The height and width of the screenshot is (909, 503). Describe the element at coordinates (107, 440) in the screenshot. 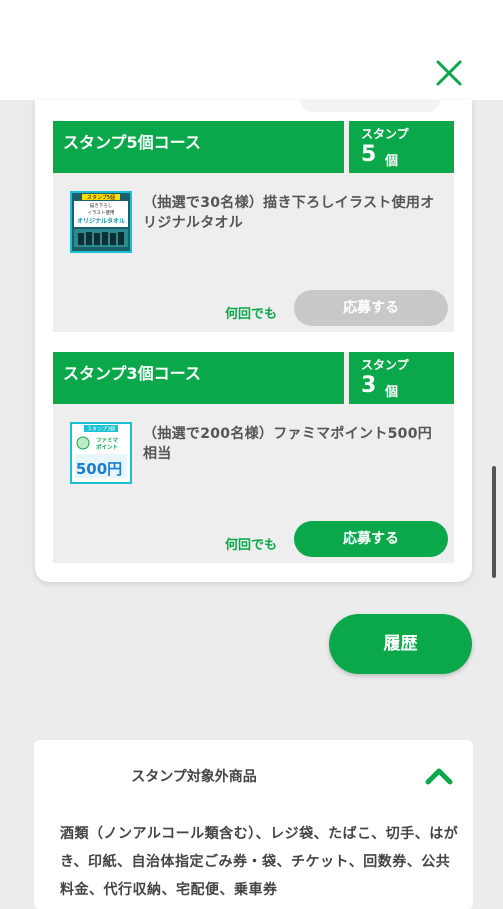

I see `thumb-line2: ファミマ` at that location.